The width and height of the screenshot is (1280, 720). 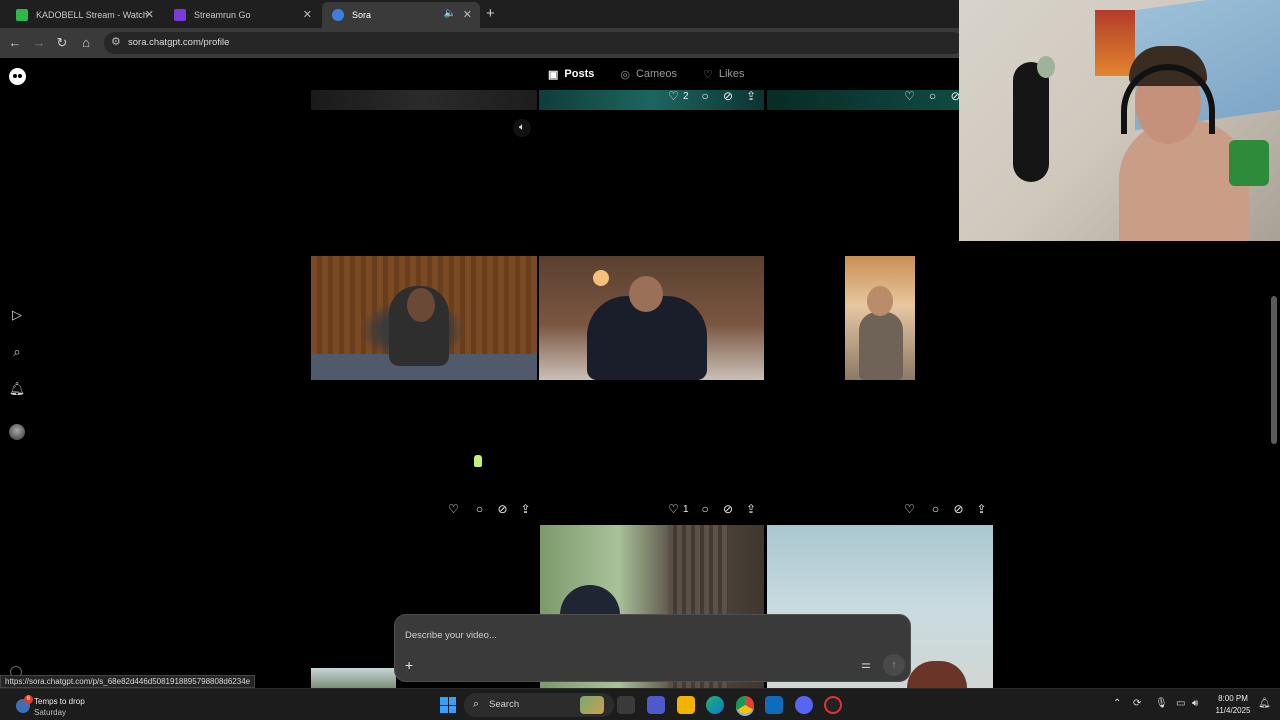 I want to click on search-highlight-icon, so click(x=592, y=705).